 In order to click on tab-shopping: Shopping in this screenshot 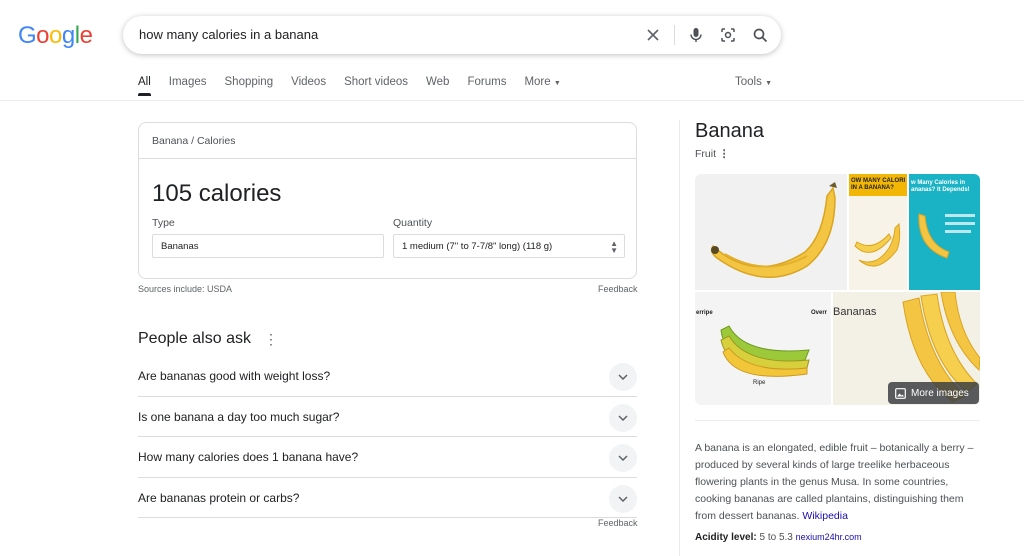, I will do `click(249, 86)`.